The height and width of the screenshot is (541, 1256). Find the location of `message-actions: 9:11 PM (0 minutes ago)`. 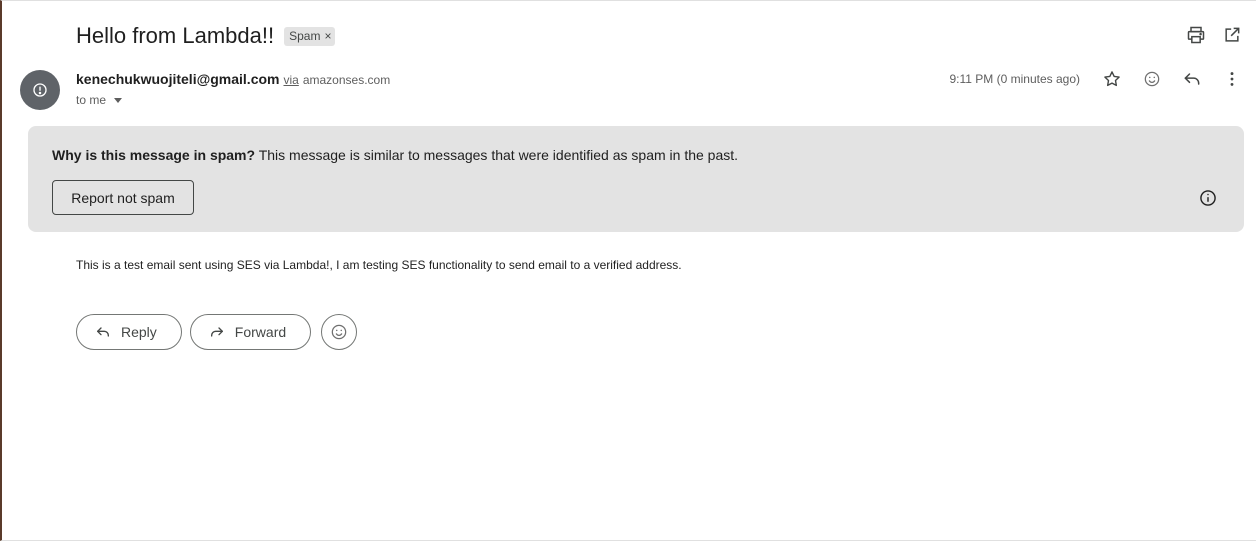

message-actions: 9:11 PM (0 minutes ago) is located at coordinates (1095, 79).